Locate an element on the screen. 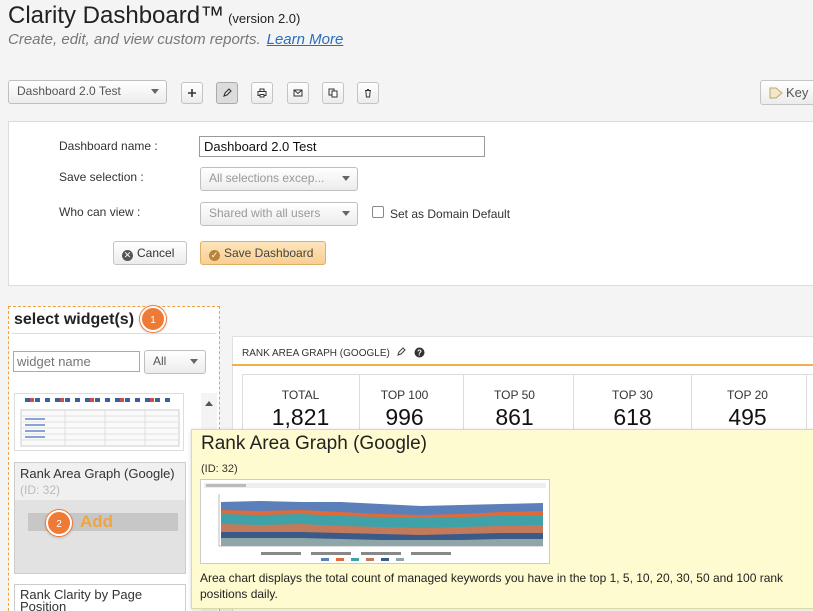  email-button is located at coordinates (298, 93).